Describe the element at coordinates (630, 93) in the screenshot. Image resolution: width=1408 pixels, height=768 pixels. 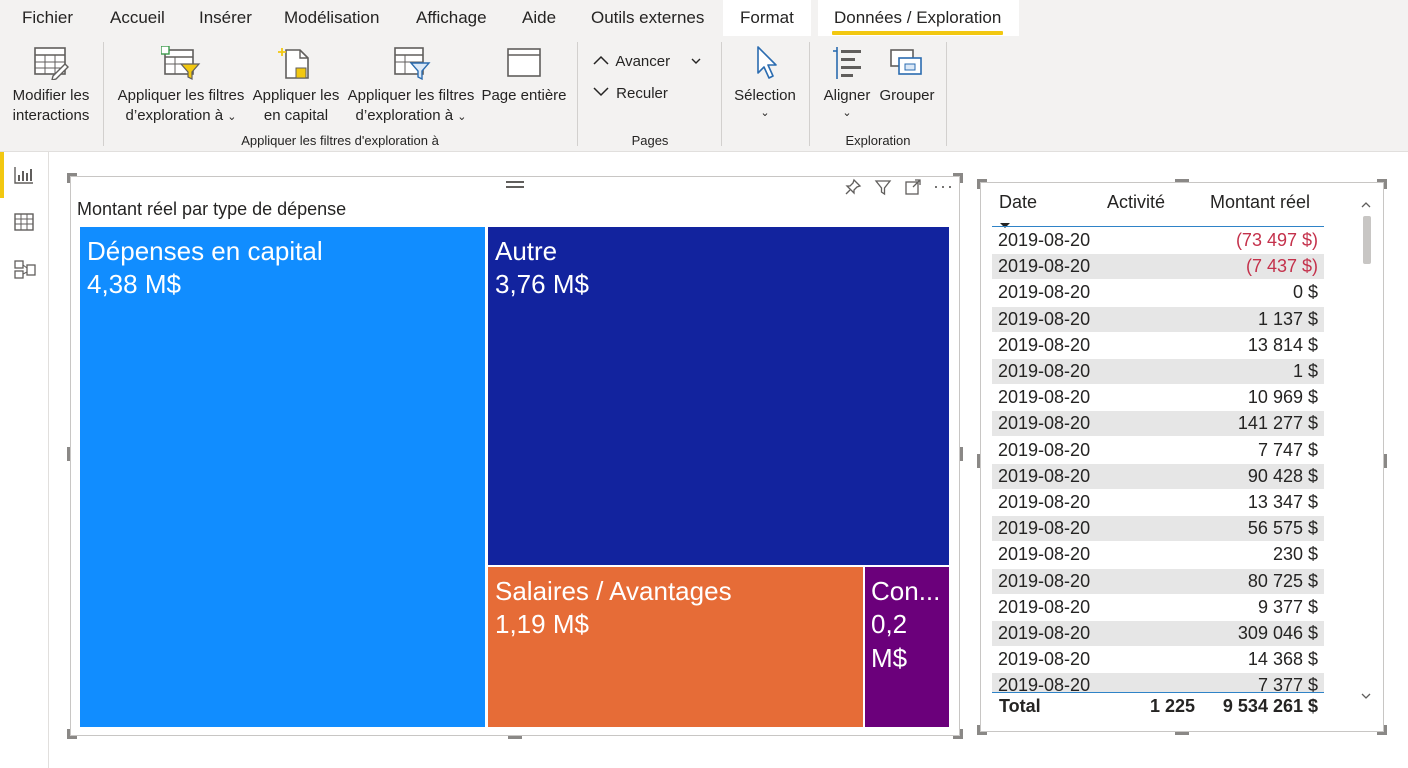
I see `backward-button: Reculer` at that location.